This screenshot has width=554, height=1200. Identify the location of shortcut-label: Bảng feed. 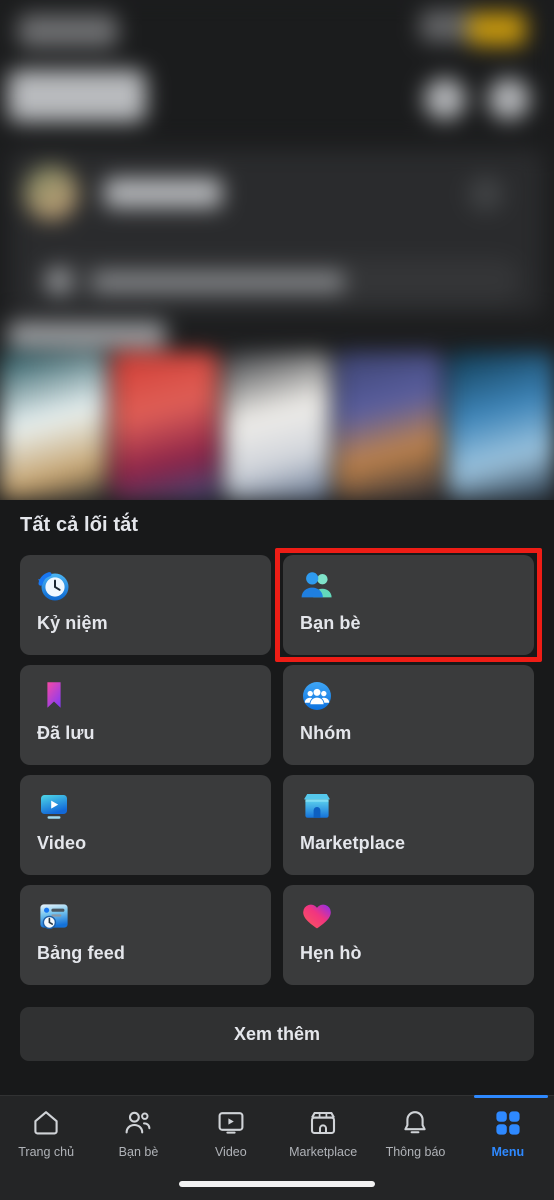
(81, 953).